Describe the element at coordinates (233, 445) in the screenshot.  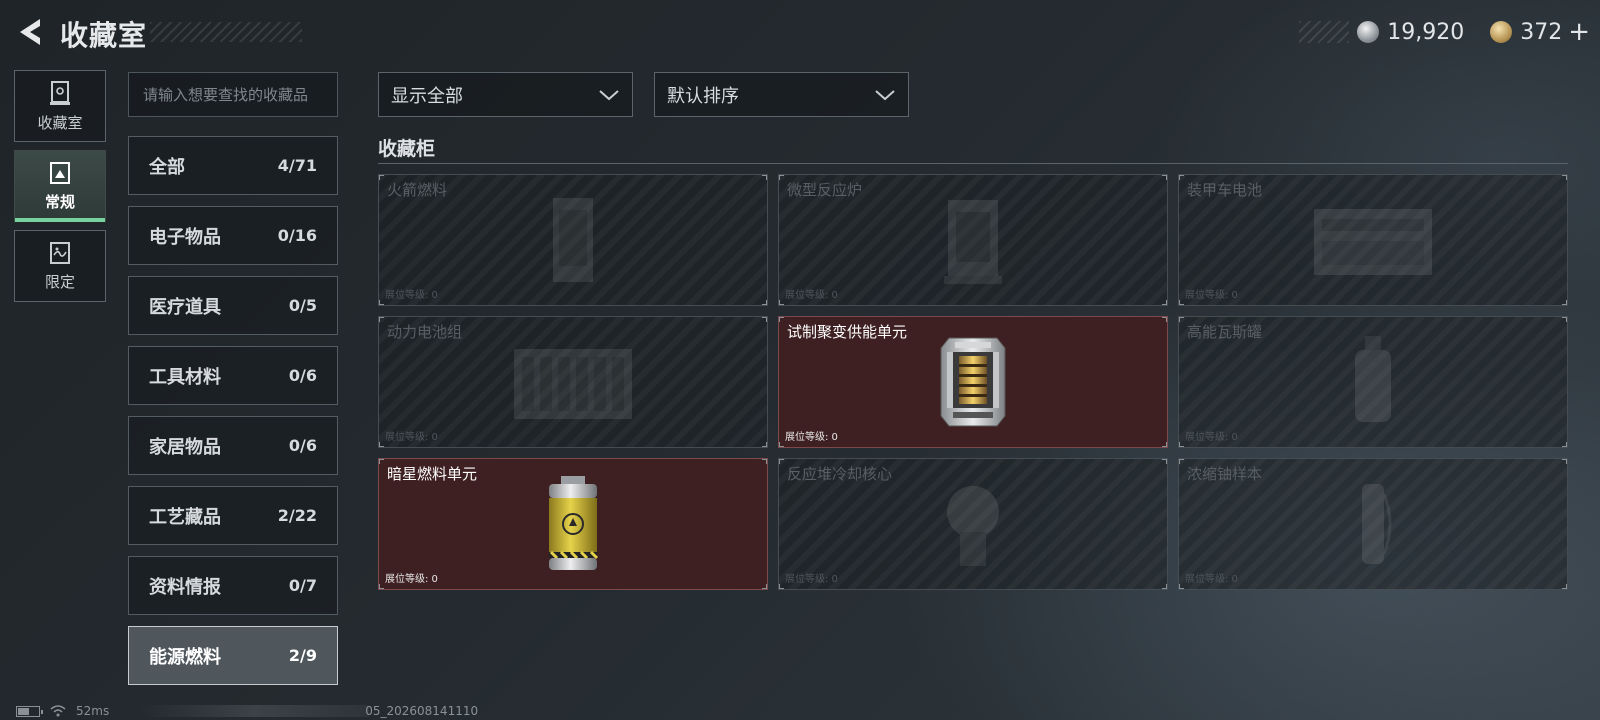
I see `category-household: 家居物品 0/6` at that location.